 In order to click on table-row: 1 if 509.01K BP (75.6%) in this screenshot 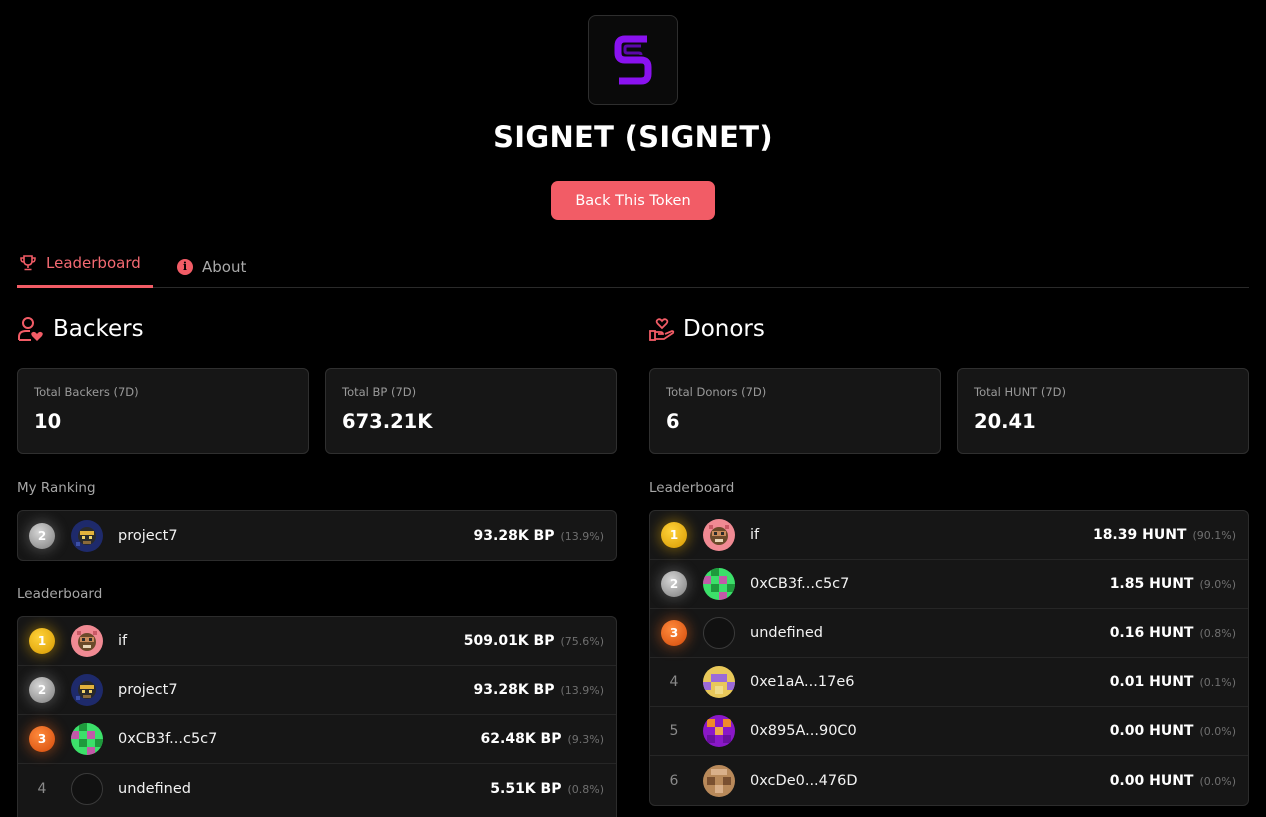, I will do `click(317, 641)`.